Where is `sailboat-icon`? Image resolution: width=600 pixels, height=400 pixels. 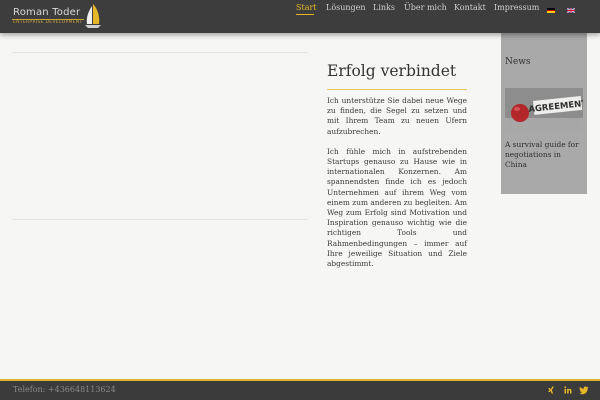 sailboat-icon is located at coordinates (93, 16).